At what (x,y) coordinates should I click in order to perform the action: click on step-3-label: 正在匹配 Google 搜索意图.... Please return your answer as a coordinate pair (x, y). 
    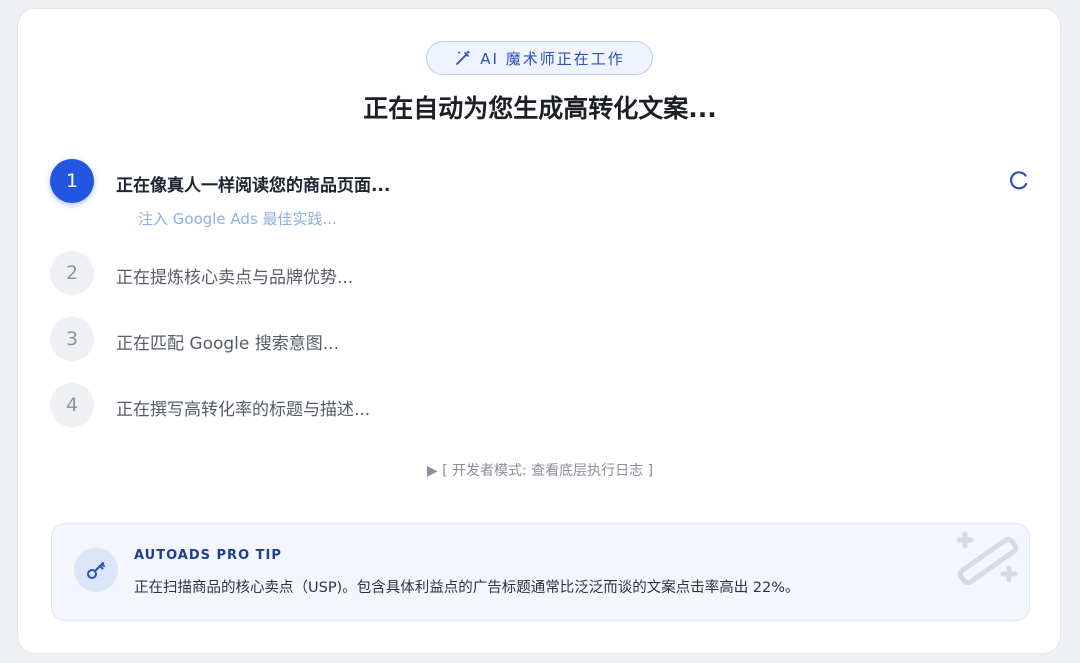
    Looking at the image, I should click on (227, 344).